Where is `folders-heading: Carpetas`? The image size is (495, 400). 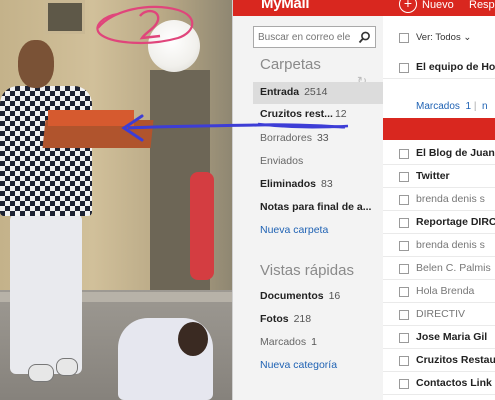
folders-heading: Carpetas is located at coordinates (290, 64).